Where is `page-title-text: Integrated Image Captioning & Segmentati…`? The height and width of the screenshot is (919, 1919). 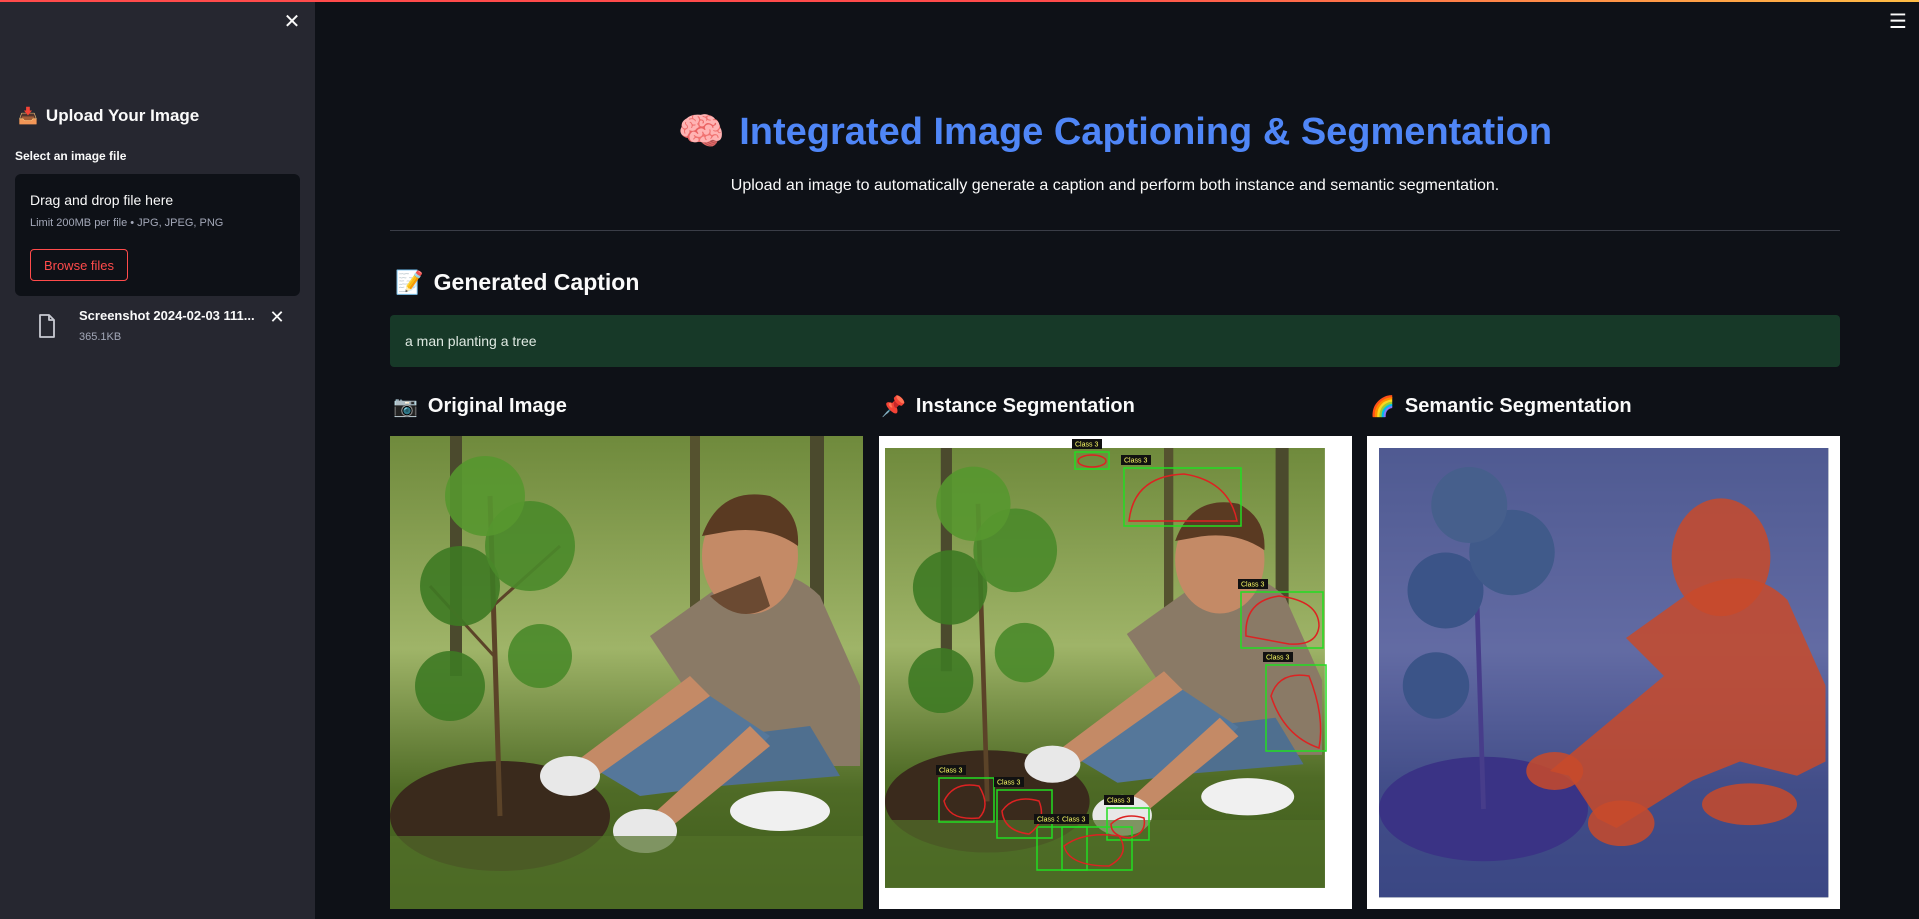 page-title-text: Integrated Image Captioning & Segmentati… is located at coordinates (1146, 132).